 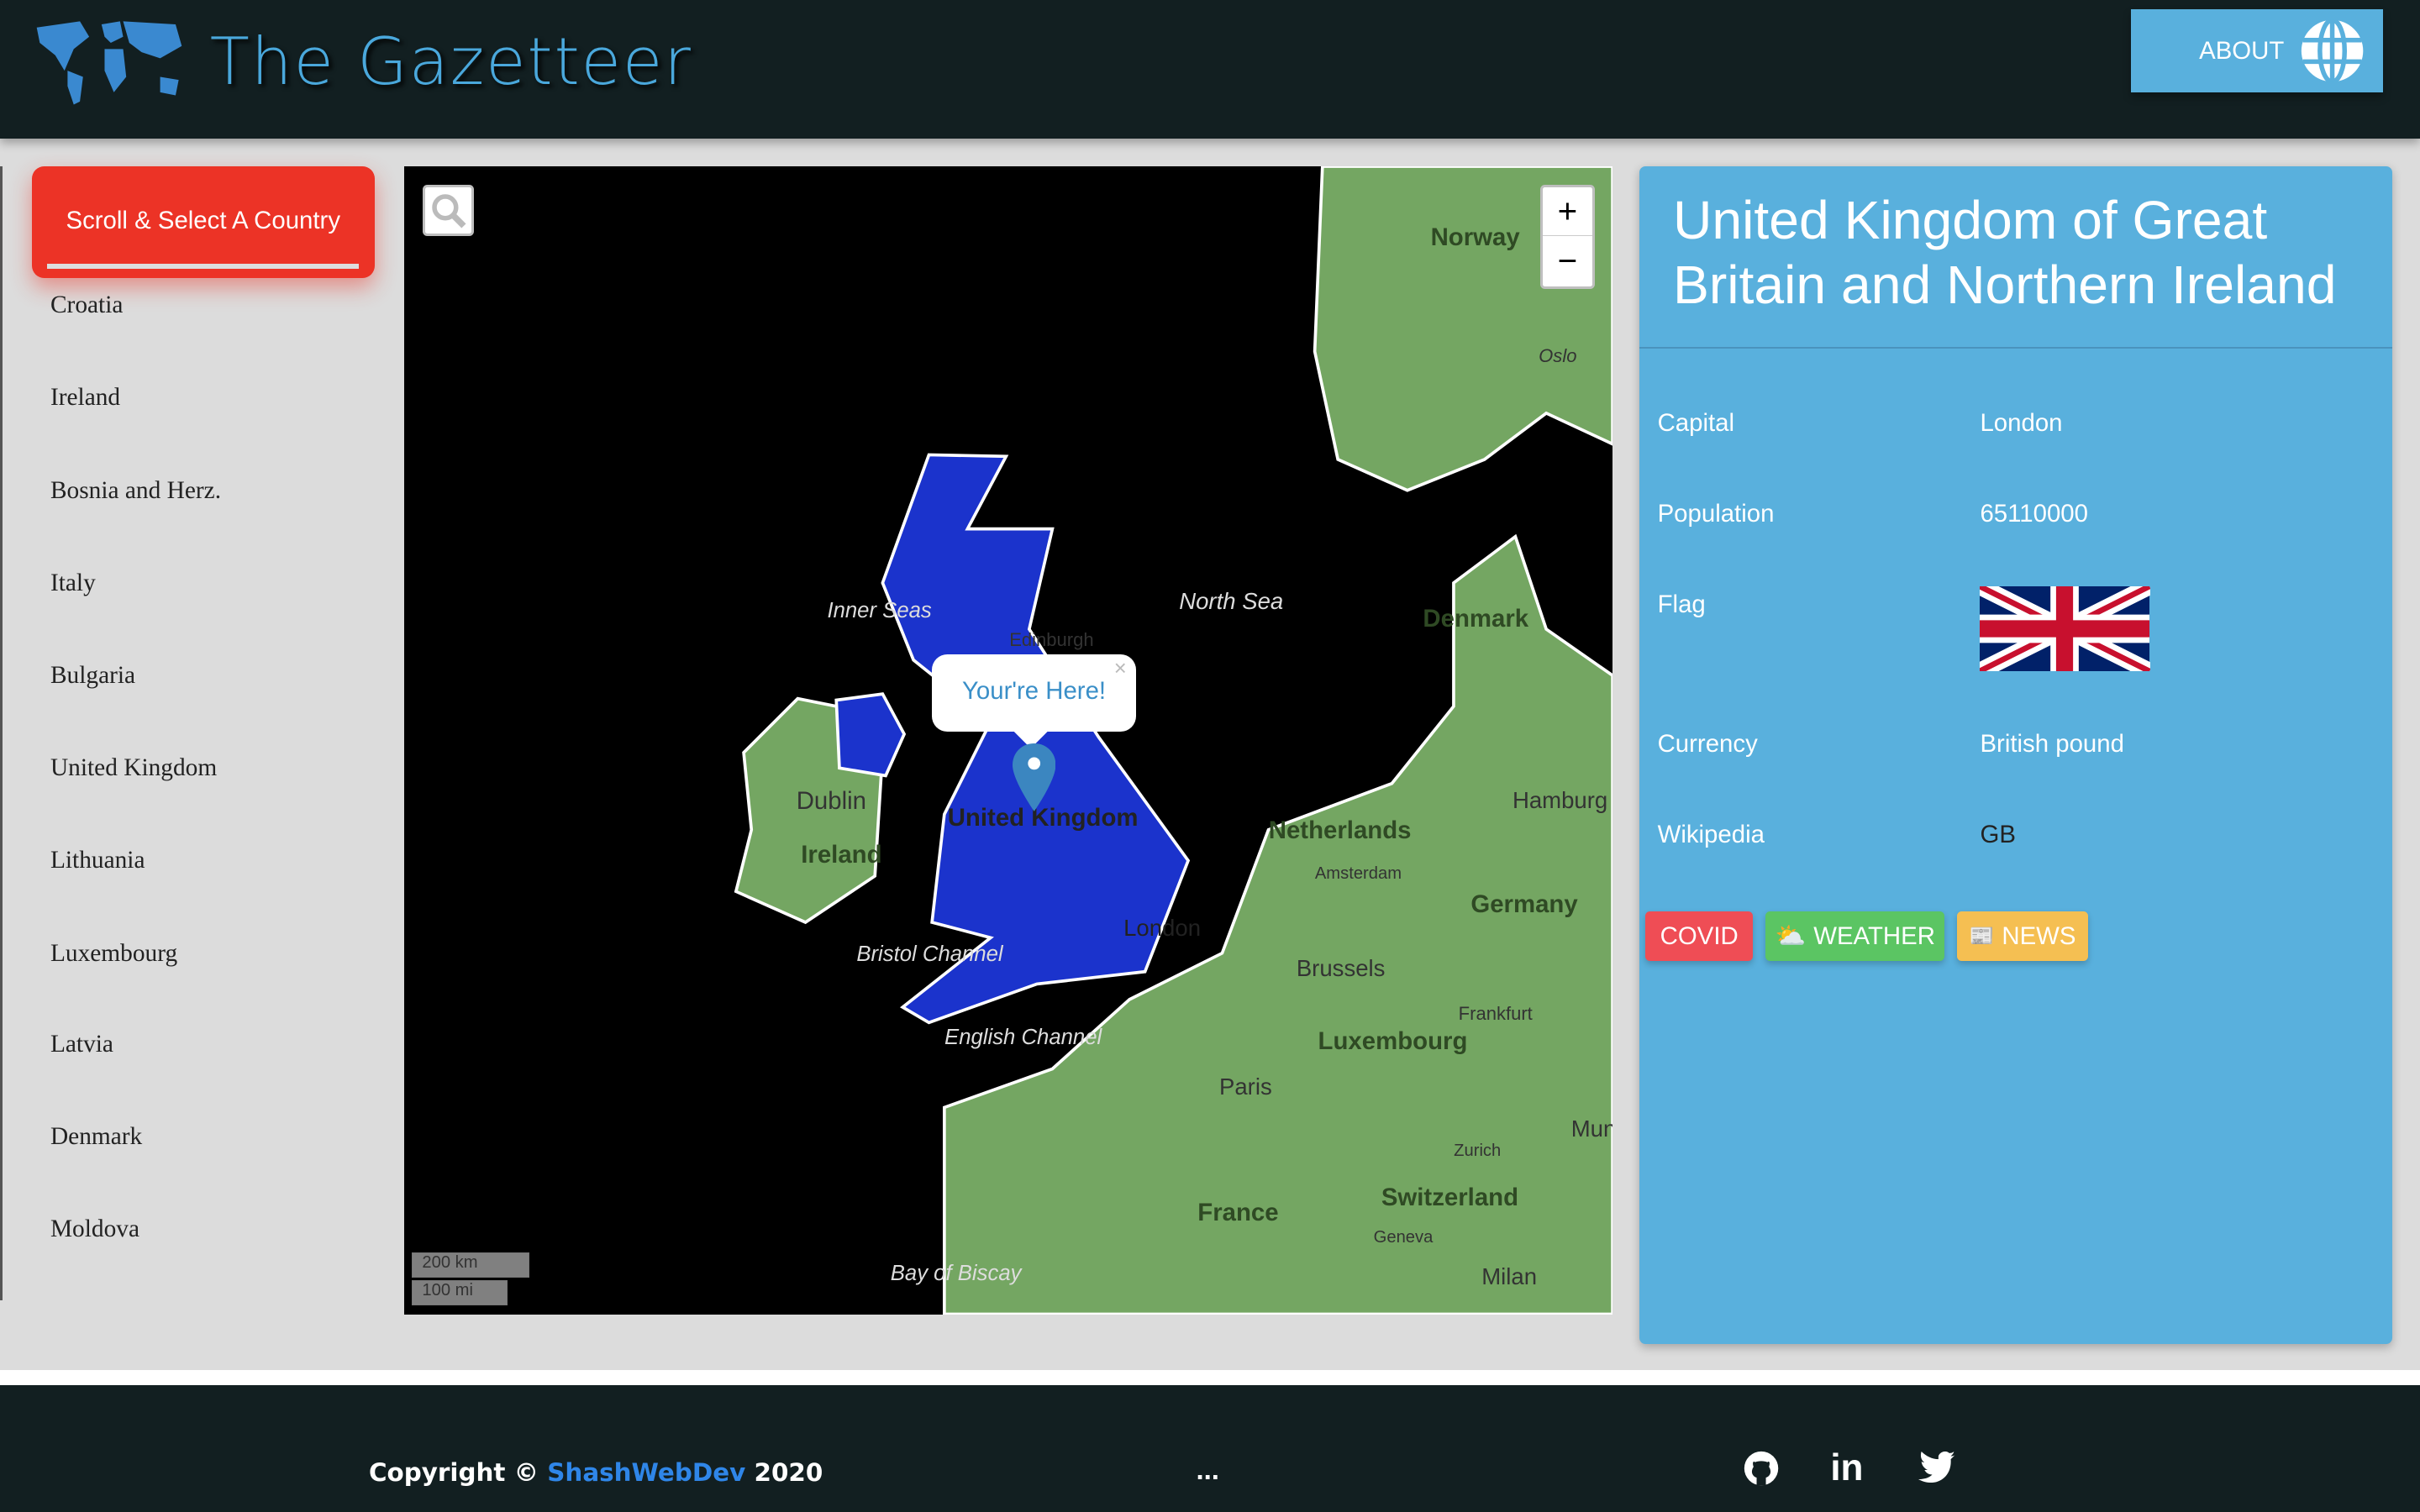 What do you see at coordinates (2065, 628) in the screenshot?
I see `uk-flag` at bounding box center [2065, 628].